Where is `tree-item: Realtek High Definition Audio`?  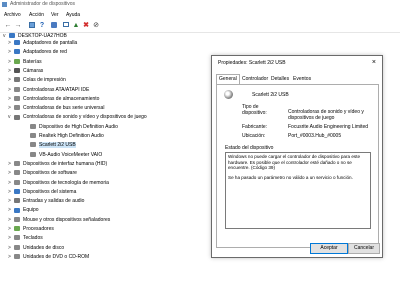 tree-item: Realtek High Definition Audio is located at coordinates (64, 136).